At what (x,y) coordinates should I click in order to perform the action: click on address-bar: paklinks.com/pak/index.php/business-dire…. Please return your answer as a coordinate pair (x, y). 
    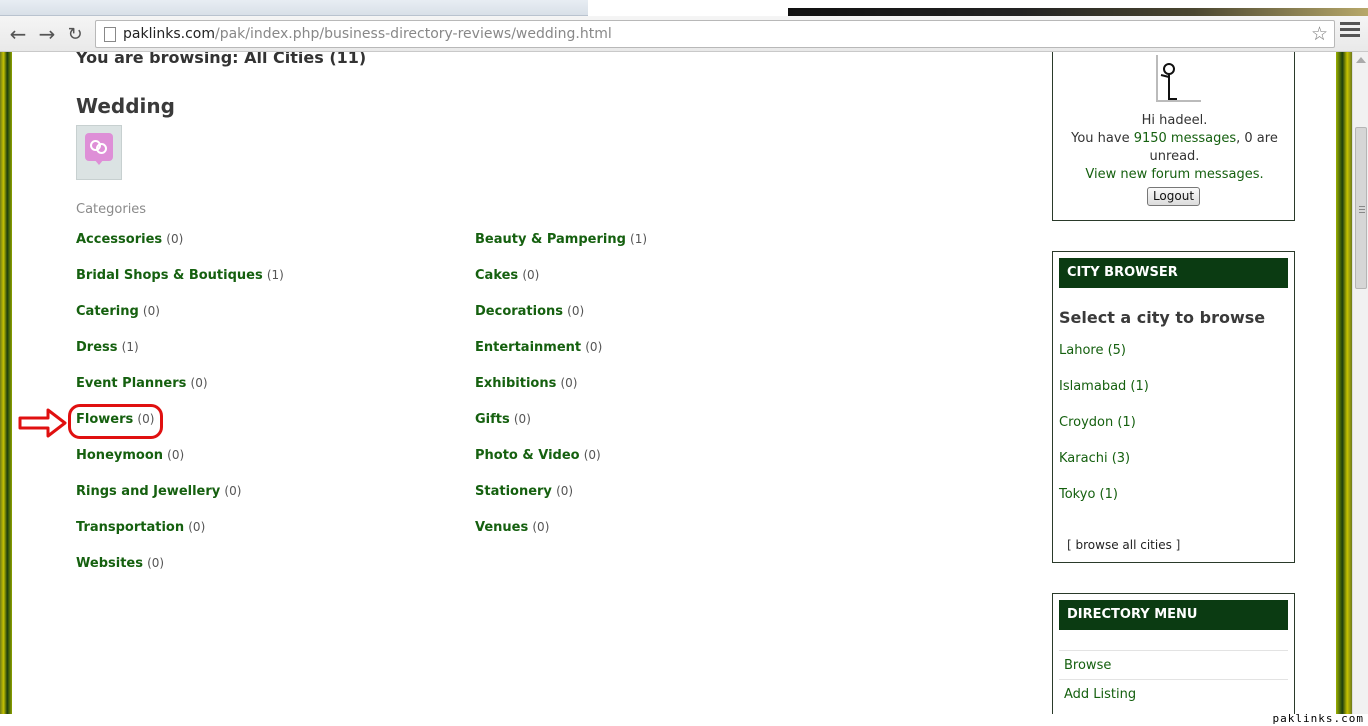
    Looking at the image, I should click on (715, 34).